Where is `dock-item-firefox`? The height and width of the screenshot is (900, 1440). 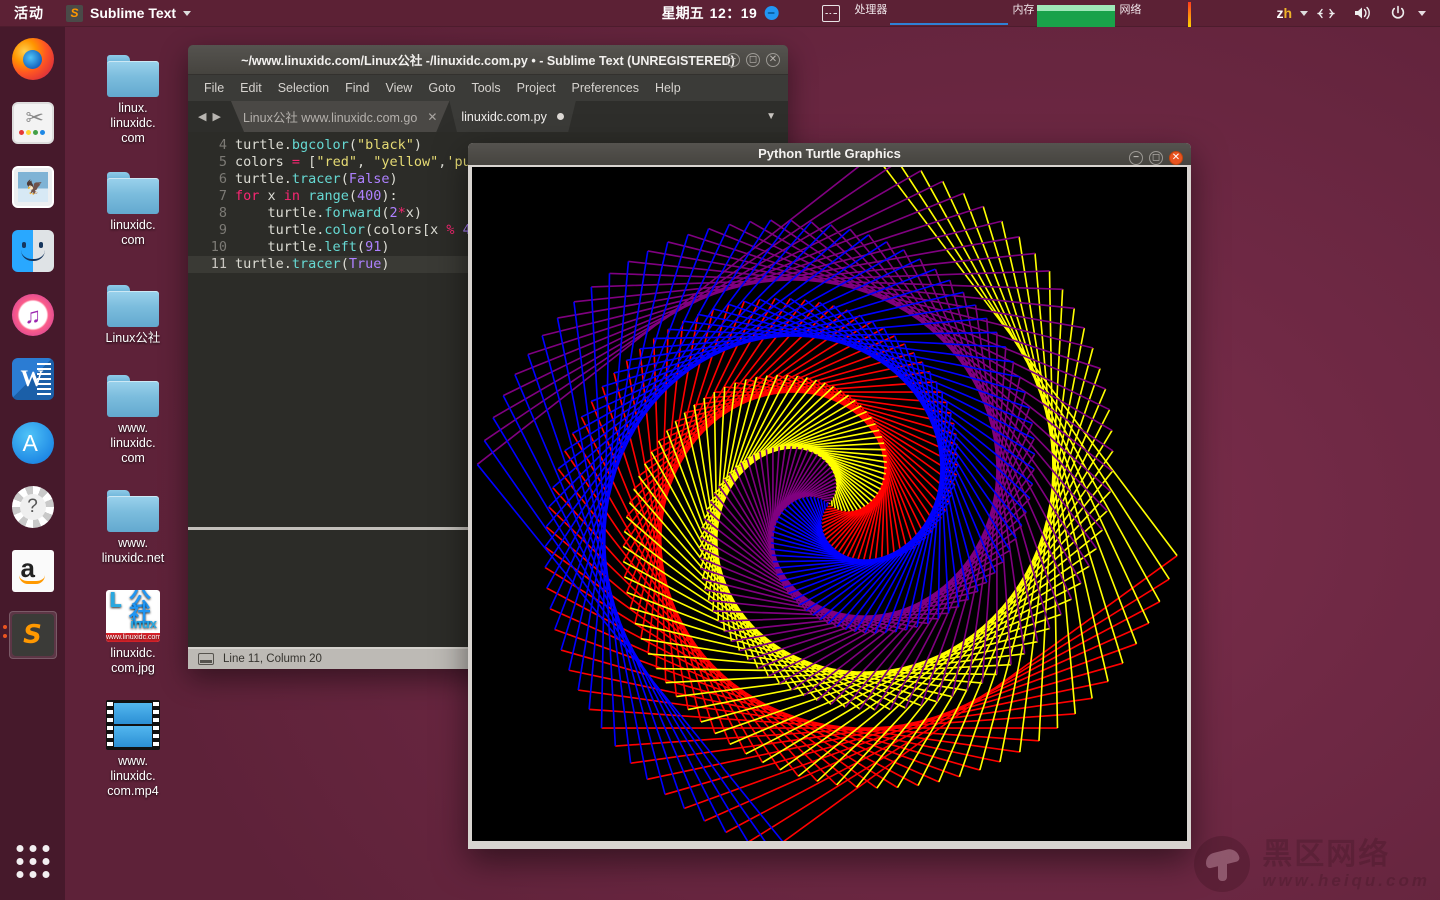 dock-item-firefox is located at coordinates (33, 59).